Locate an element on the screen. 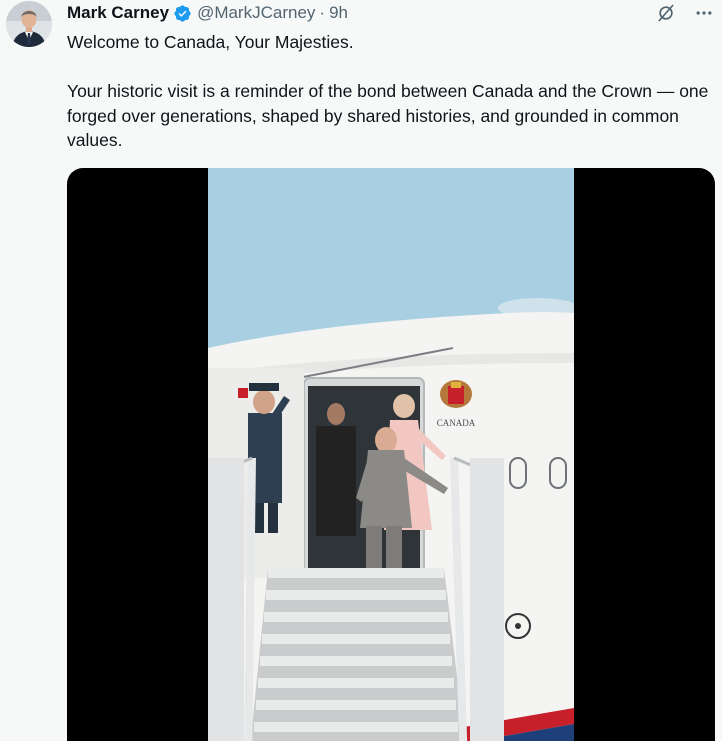 The image size is (722, 741). tweet-text-line-1: Welcome to Canada, Your Majesties. is located at coordinates (210, 42).